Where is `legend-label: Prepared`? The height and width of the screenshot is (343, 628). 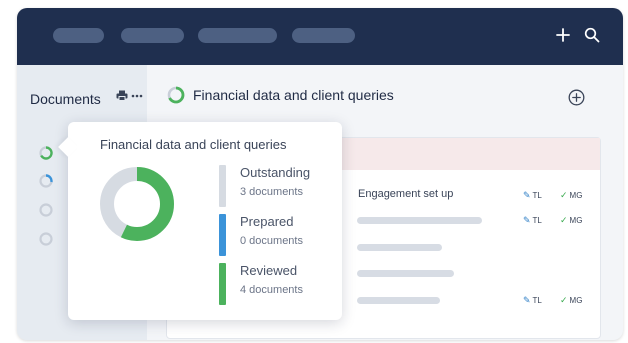
legend-label: Prepared is located at coordinates (267, 221).